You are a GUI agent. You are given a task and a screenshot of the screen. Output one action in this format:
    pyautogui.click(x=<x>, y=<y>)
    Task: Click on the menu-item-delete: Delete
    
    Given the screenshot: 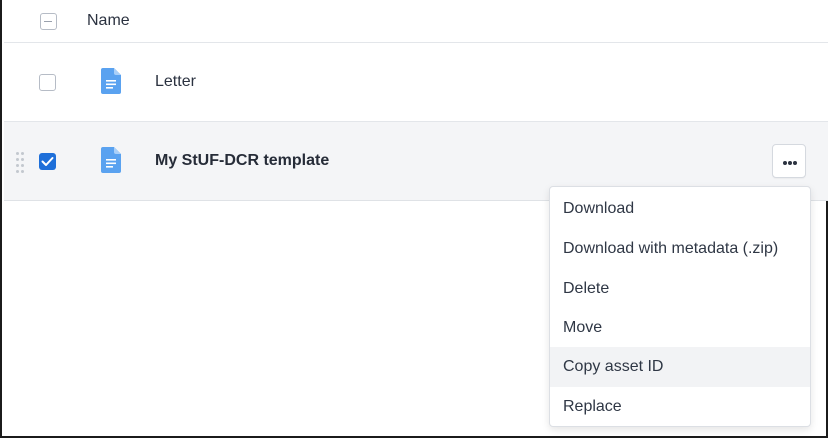 What is the action you would take?
    pyautogui.click(x=680, y=289)
    